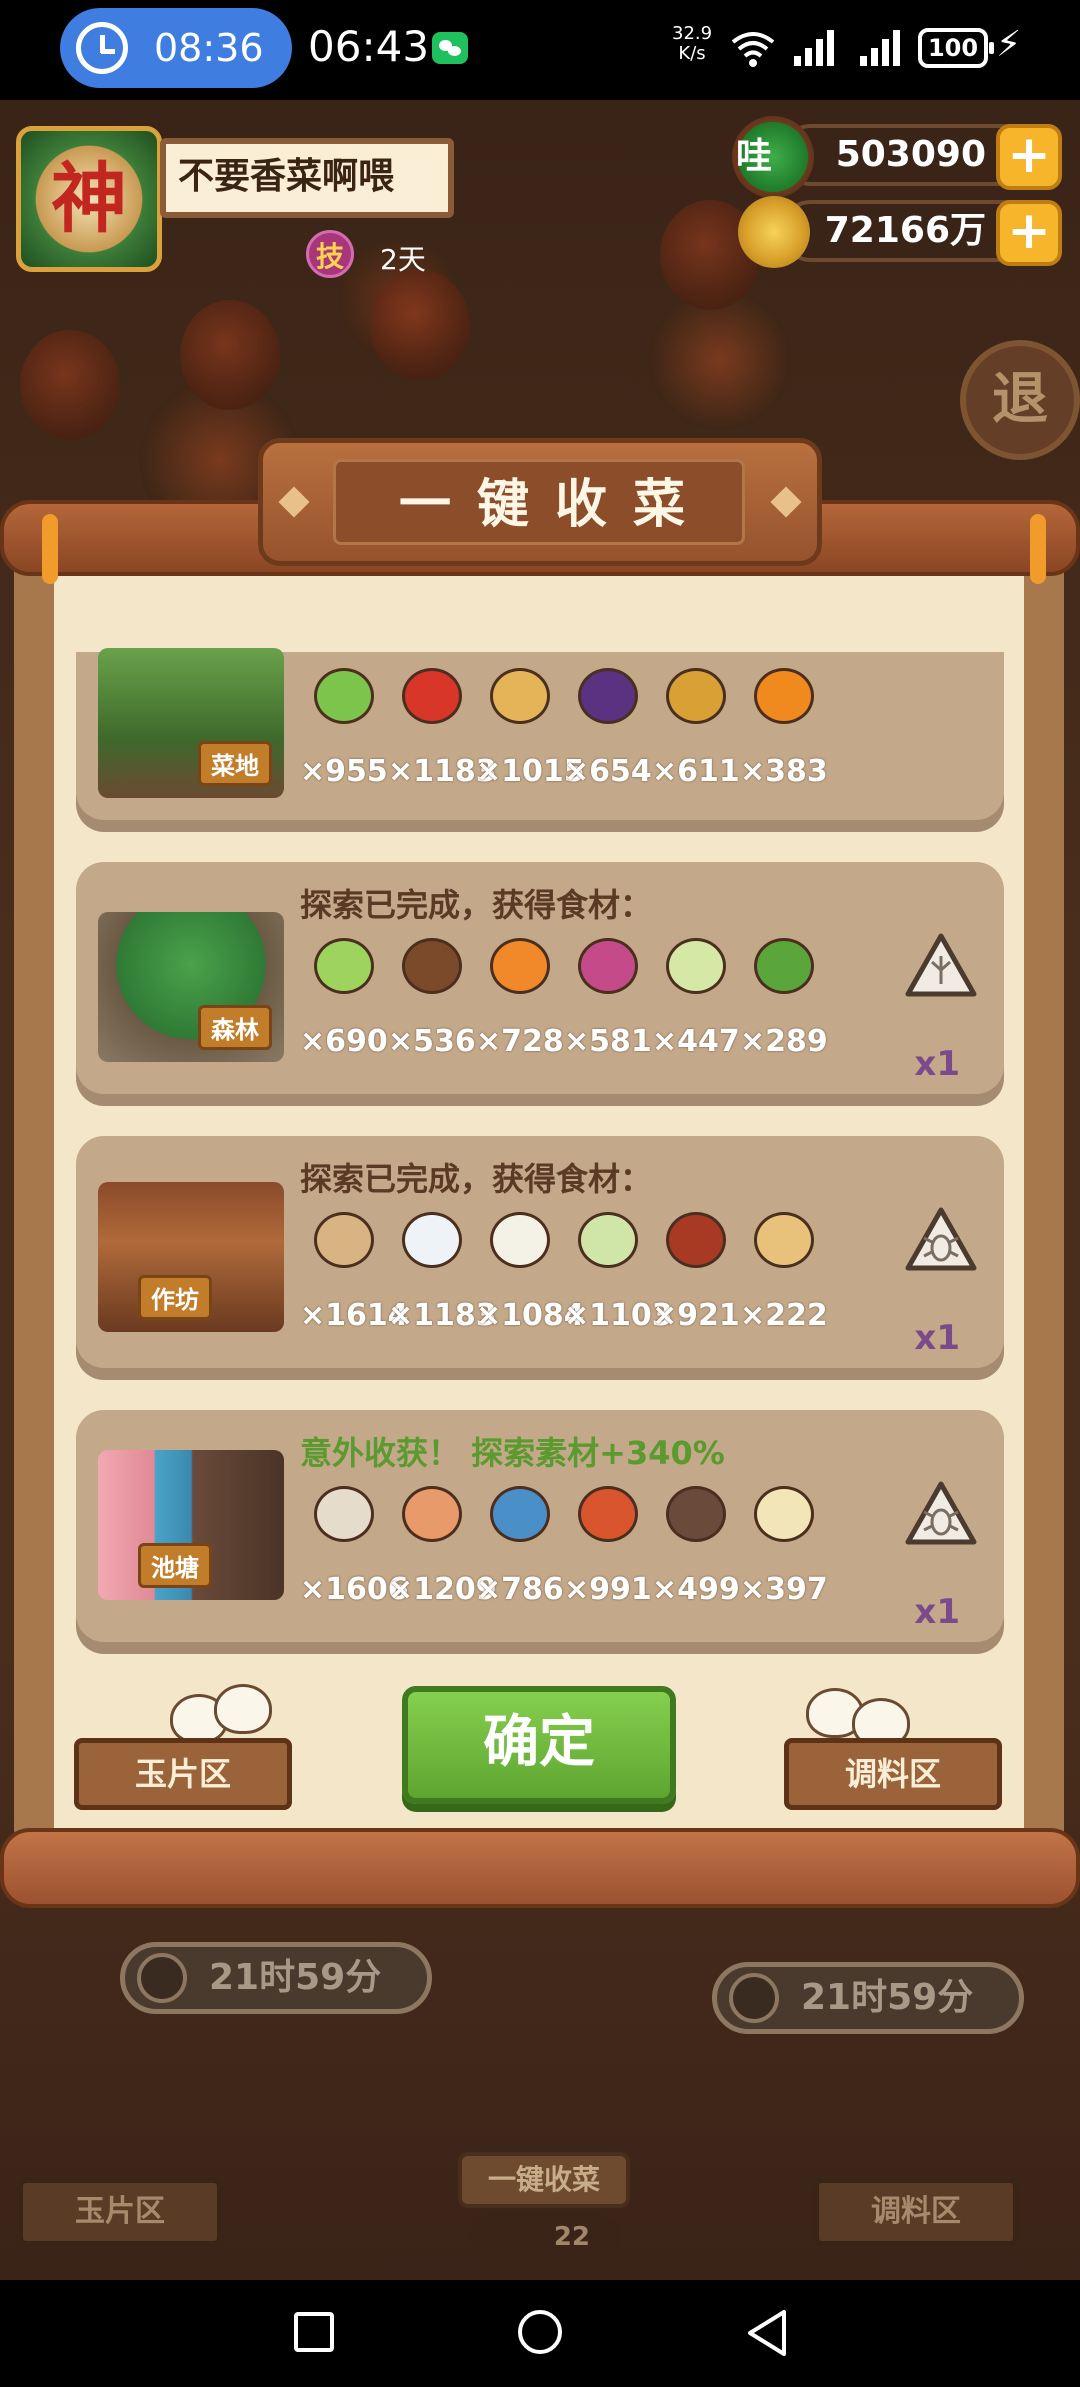  I want to click on sauce-jar-icon, so click(696, 1240).